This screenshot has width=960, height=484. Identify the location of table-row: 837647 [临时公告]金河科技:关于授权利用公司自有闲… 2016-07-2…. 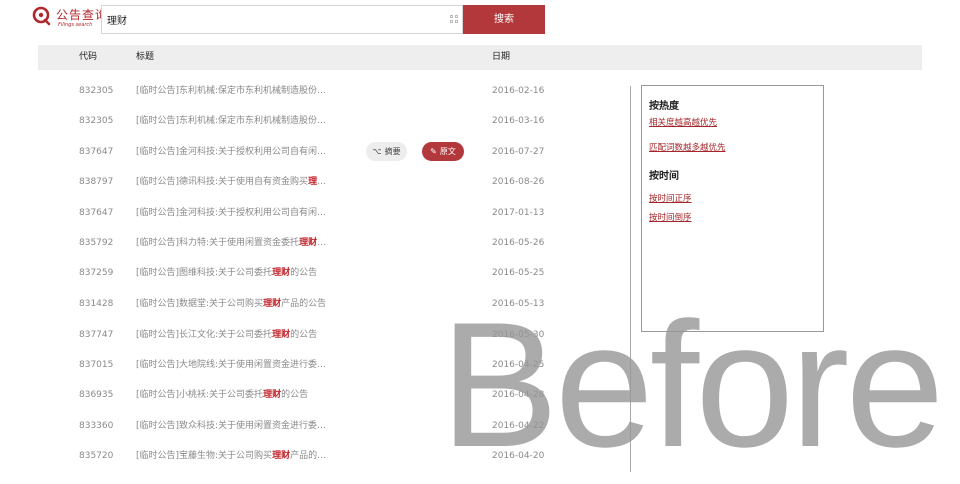
(310, 152).